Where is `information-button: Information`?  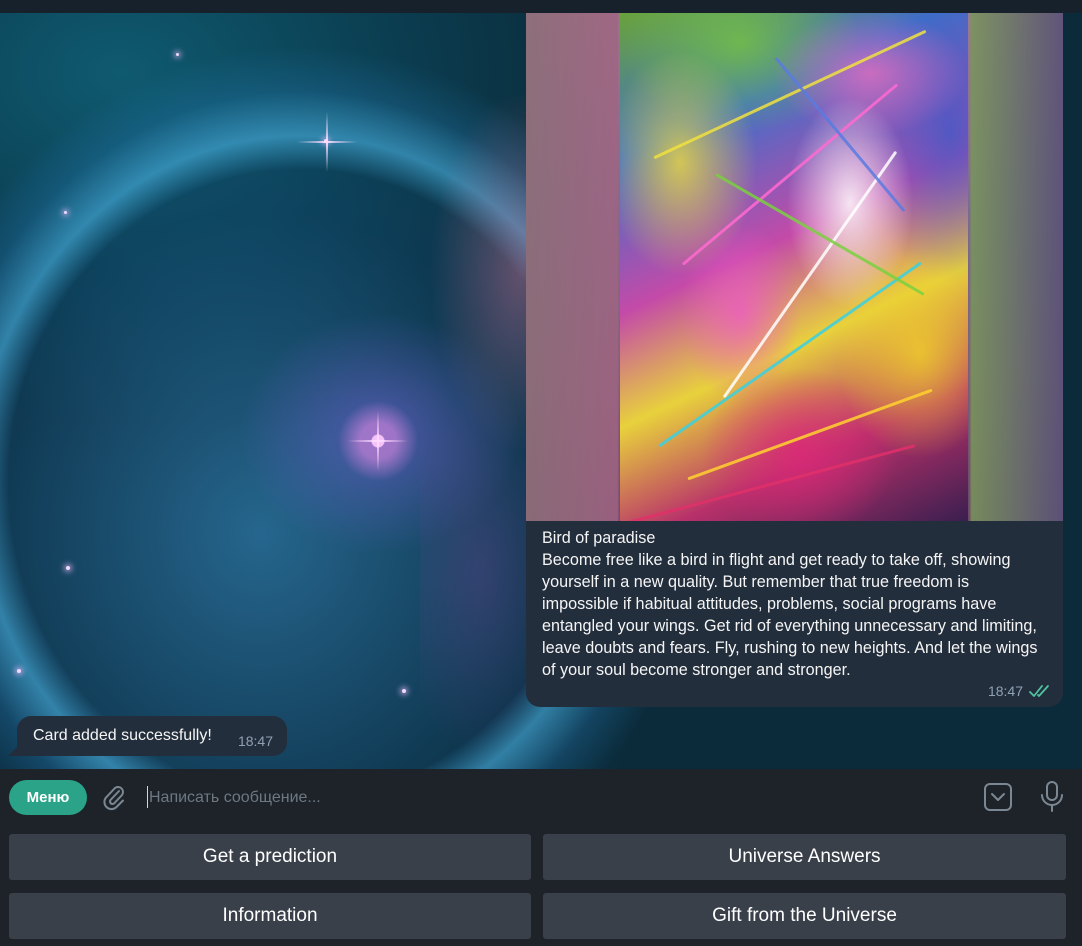 information-button: Information is located at coordinates (270, 916).